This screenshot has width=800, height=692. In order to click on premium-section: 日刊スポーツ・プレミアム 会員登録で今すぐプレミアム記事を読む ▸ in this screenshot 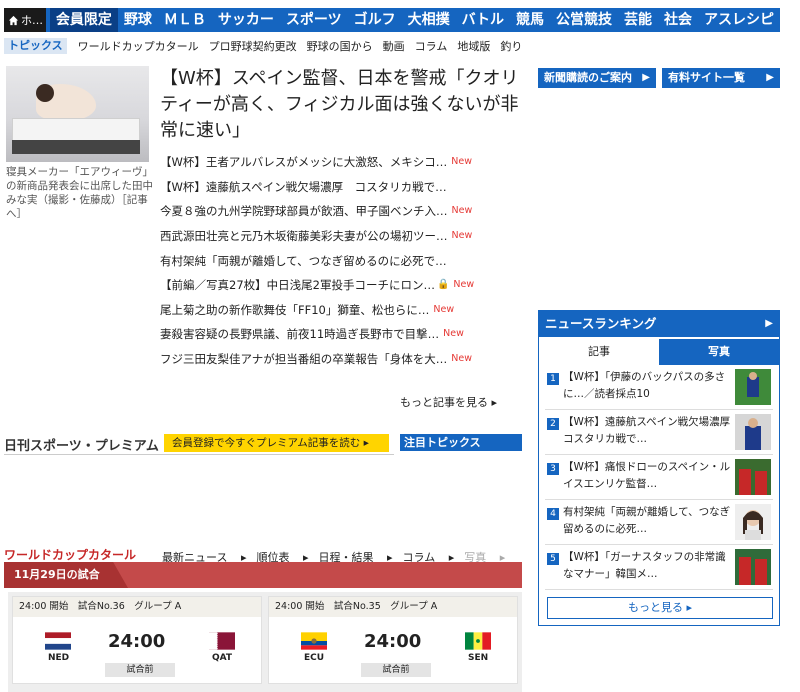, I will do `click(199, 443)`.